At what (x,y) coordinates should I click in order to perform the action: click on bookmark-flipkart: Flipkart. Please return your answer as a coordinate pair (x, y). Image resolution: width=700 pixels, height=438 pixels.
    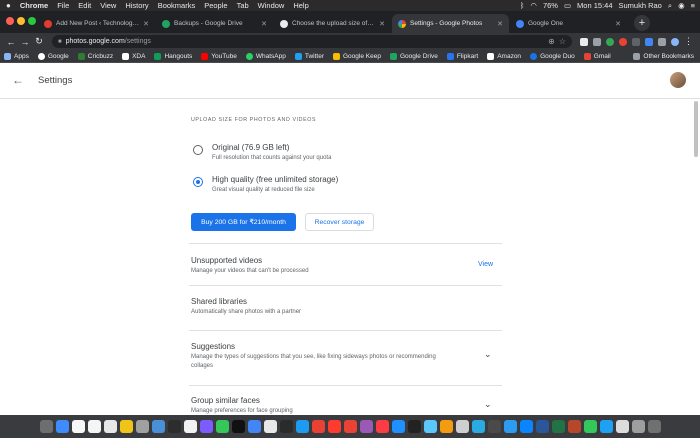
    Looking at the image, I should click on (462, 56).